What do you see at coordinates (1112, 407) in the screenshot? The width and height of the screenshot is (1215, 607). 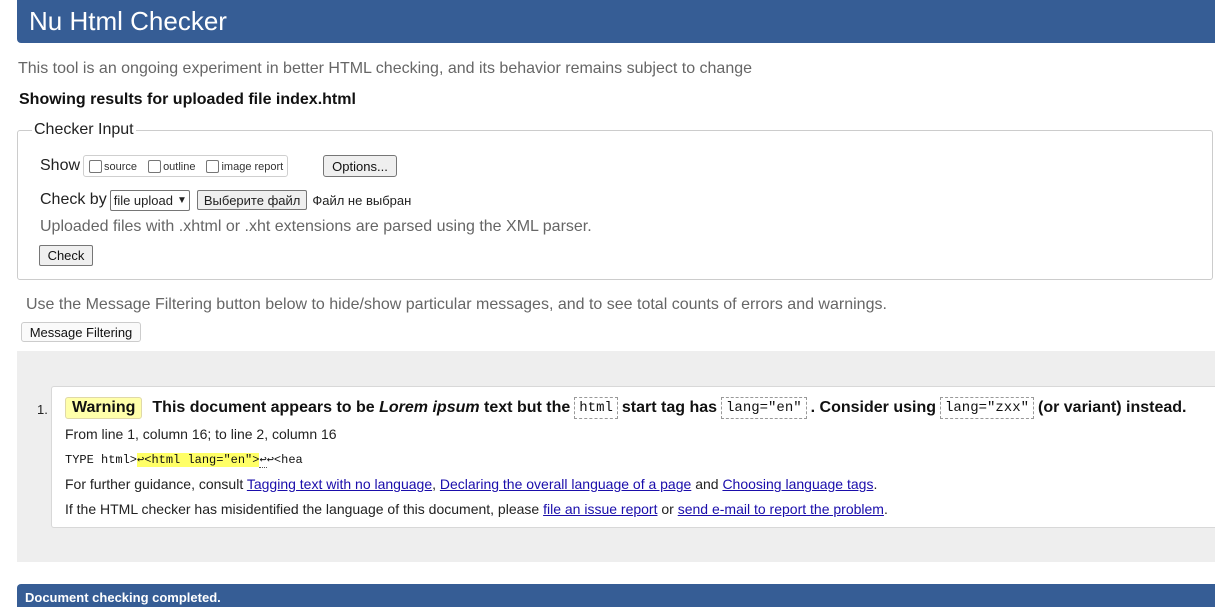 I see `message-text-5: (or variant) instead.` at bounding box center [1112, 407].